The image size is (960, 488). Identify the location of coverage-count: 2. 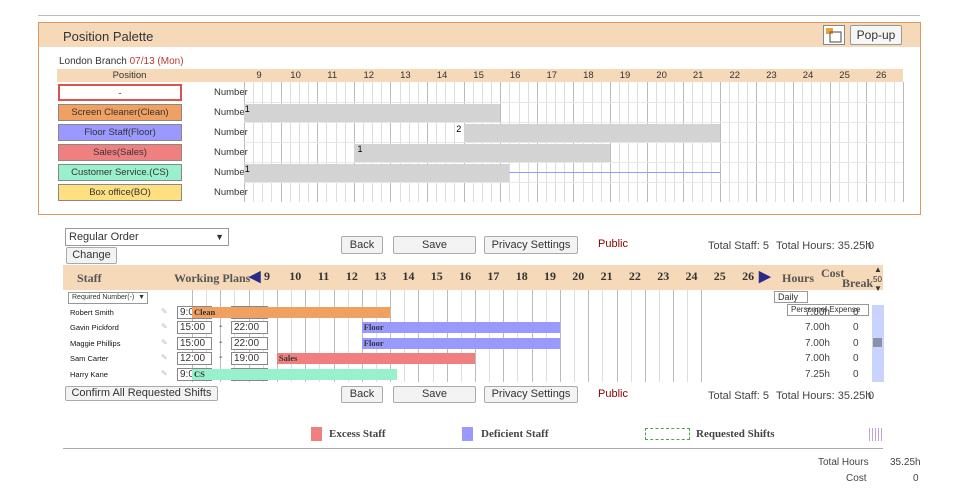
(459, 129).